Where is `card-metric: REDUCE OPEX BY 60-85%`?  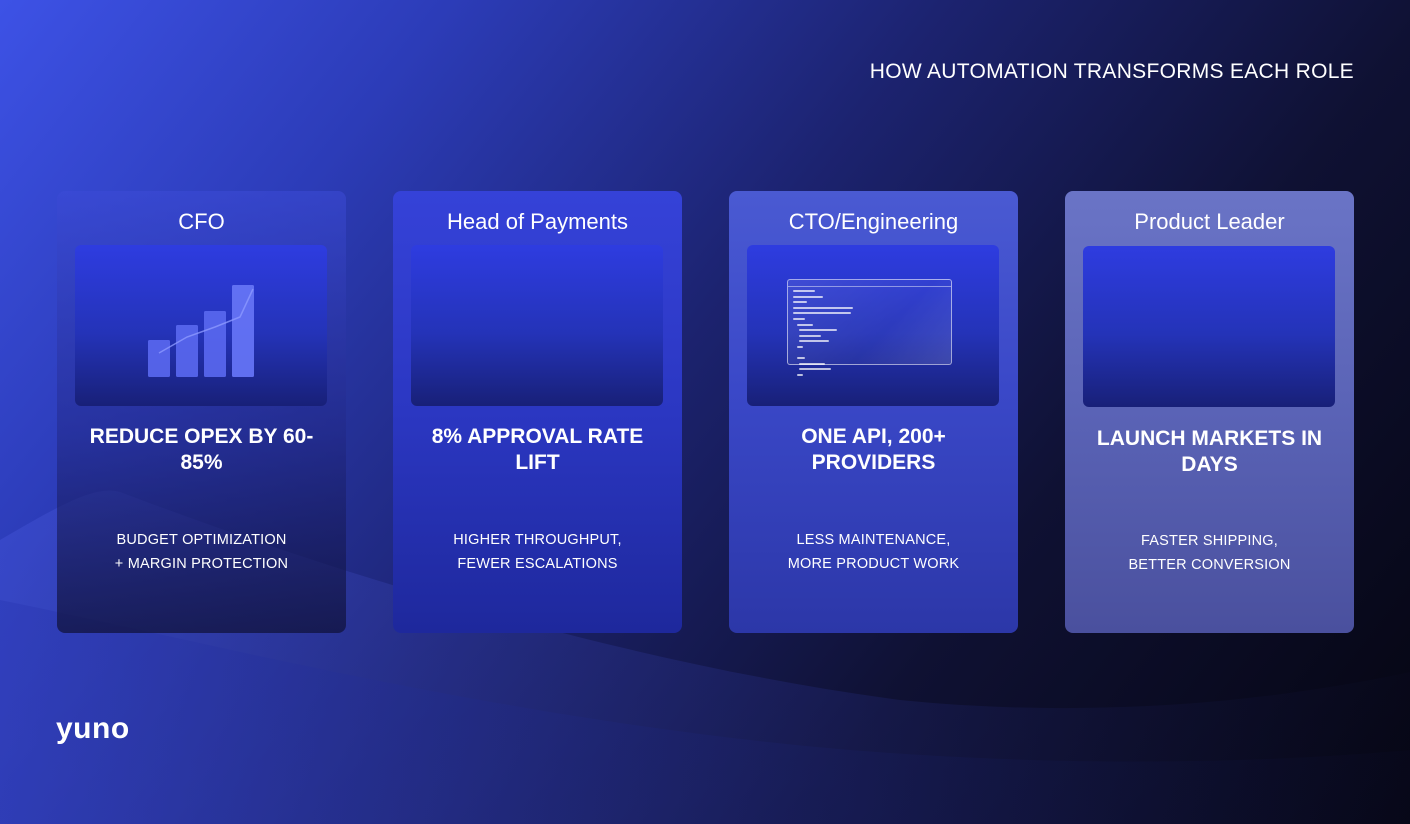 card-metric: REDUCE OPEX BY 60-85% is located at coordinates (201, 449).